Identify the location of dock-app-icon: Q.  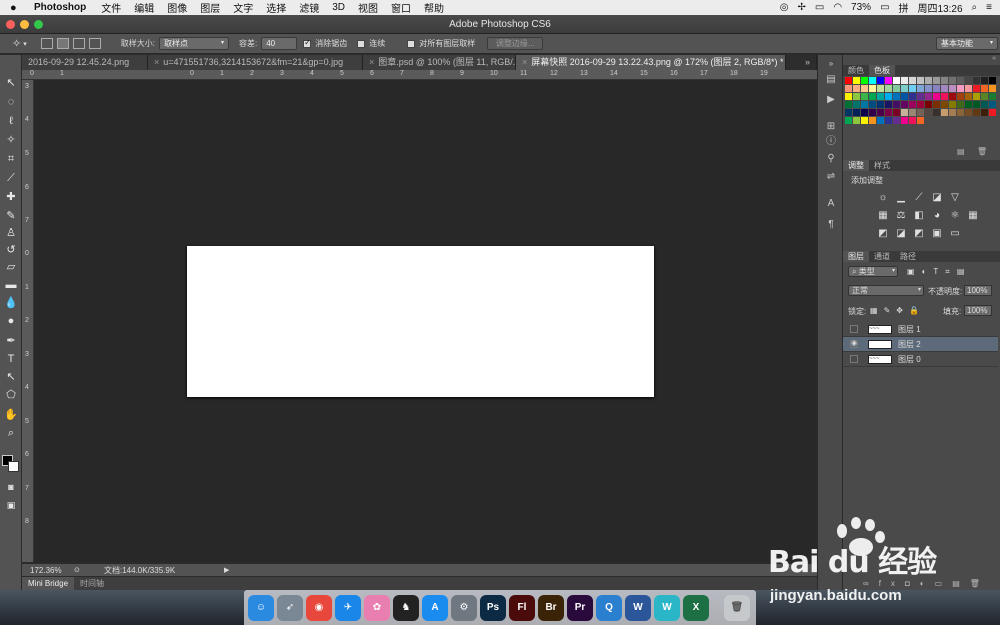
(609, 607).